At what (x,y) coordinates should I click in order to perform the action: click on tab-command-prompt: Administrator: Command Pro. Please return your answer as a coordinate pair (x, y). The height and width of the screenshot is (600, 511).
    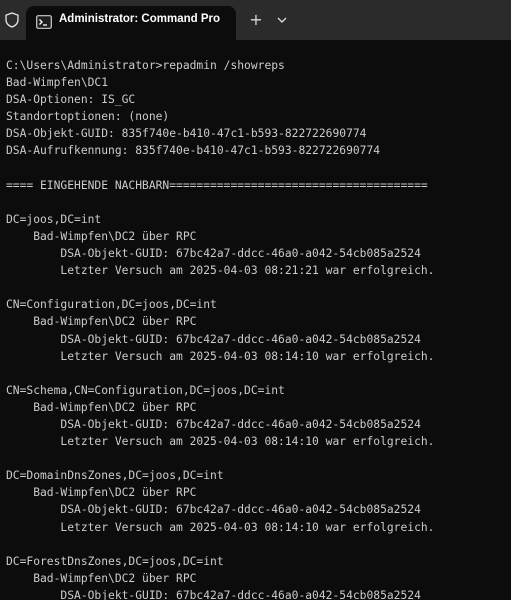
    Looking at the image, I should click on (131, 23).